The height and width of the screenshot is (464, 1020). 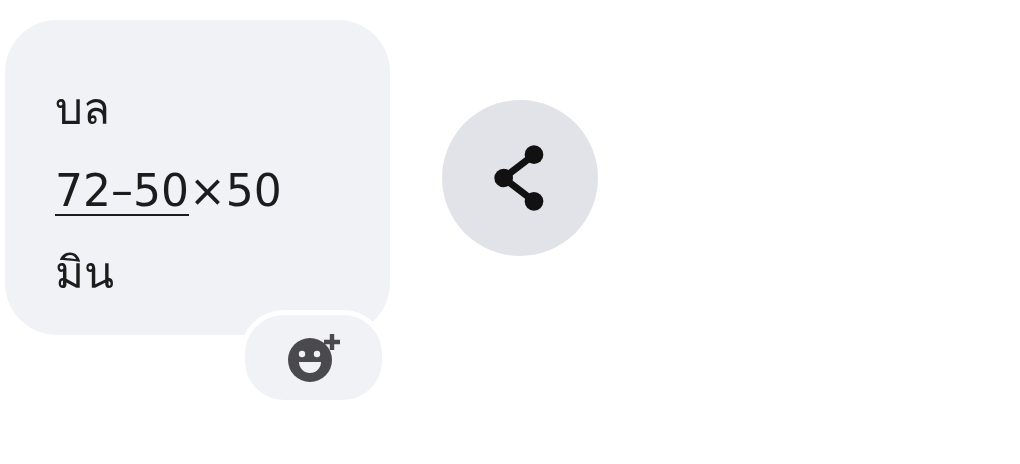 I want to click on link: 72–50, so click(x=122, y=190).